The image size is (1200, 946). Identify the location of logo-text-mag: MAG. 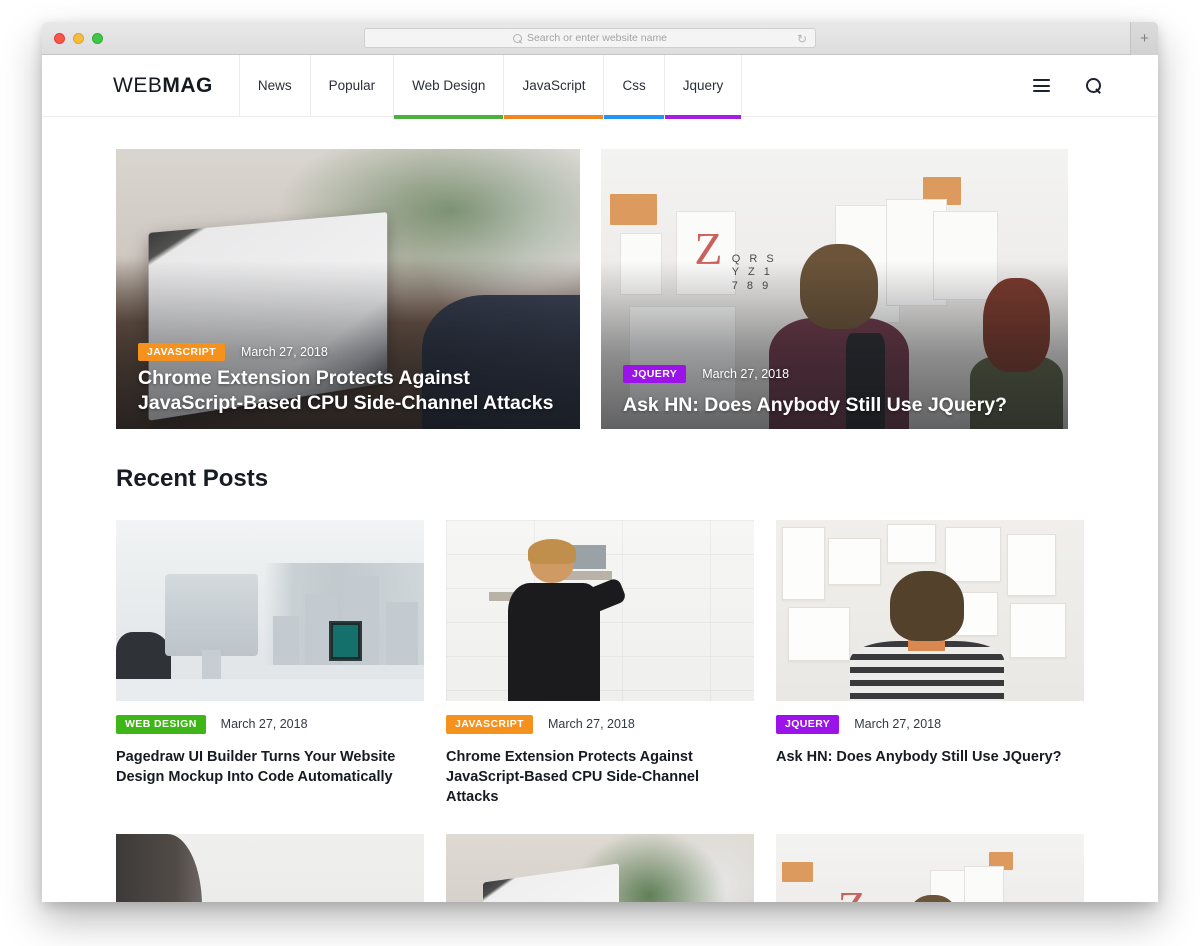
(187, 85).